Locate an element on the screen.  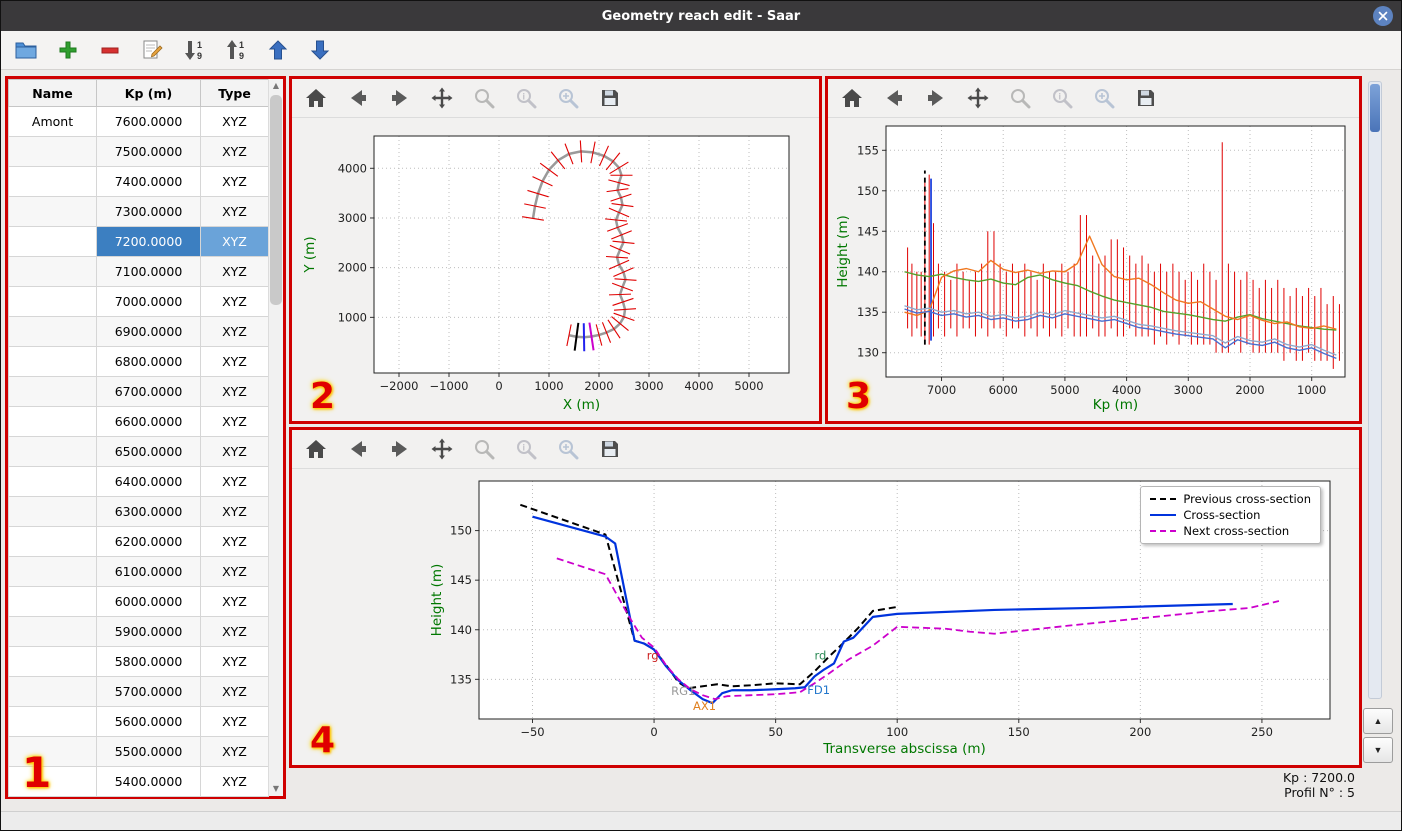
forward-icon is located at coordinates (936, 98).